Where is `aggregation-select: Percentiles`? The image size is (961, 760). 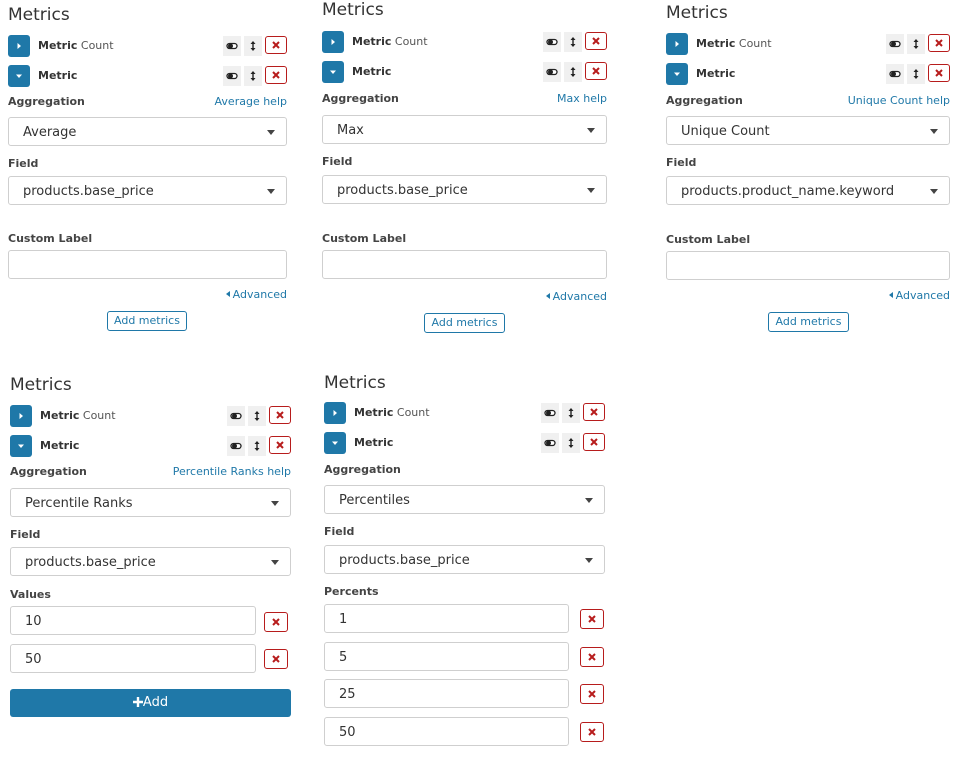 aggregation-select: Percentiles is located at coordinates (464, 499).